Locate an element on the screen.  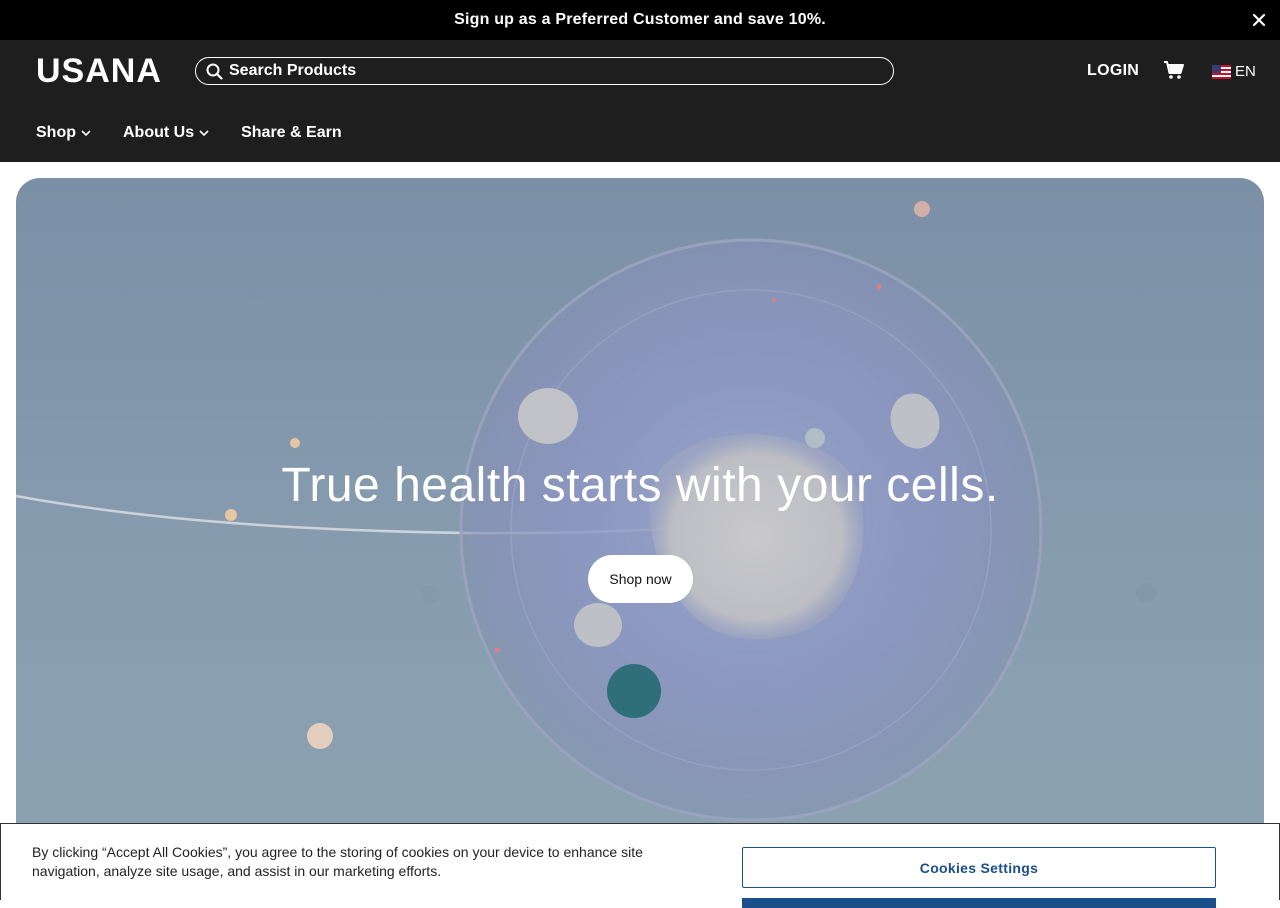
search-bar is located at coordinates (544, 71).